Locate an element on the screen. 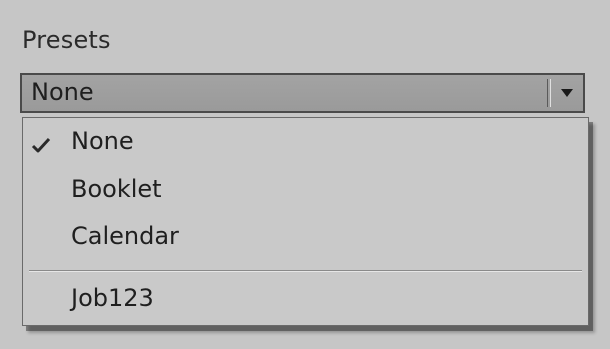 Image resolution: width=610 pixels, height=349 pixels. menu-item-calendar: Calendar is located at coordinates (305, 238).